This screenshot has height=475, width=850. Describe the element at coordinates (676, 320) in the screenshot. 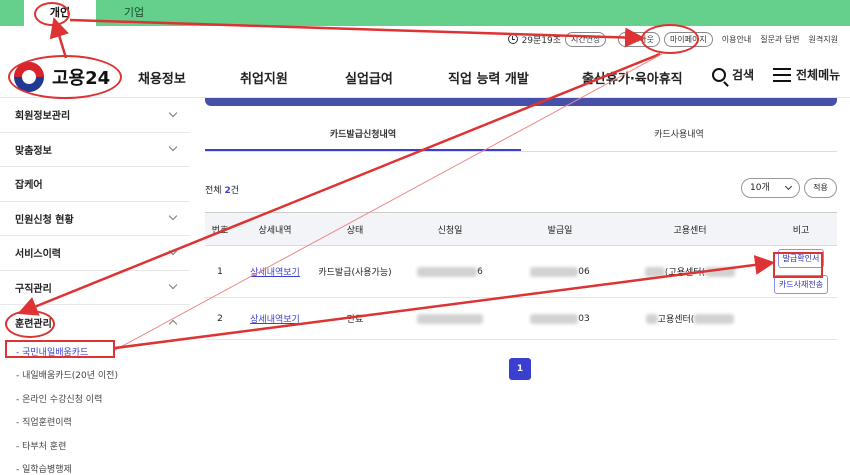

I see `center-name: 고용센터(` at that location.